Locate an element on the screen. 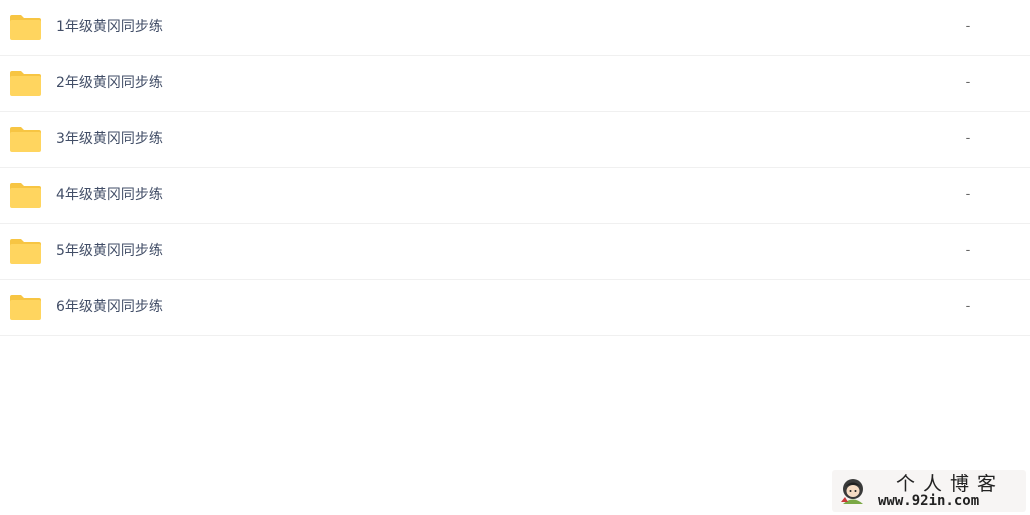 Image resolution: width=1030 pixels, height=515 pixels. file-row: 3年级黄冈同步练 - is located at coordinates (515, 140).